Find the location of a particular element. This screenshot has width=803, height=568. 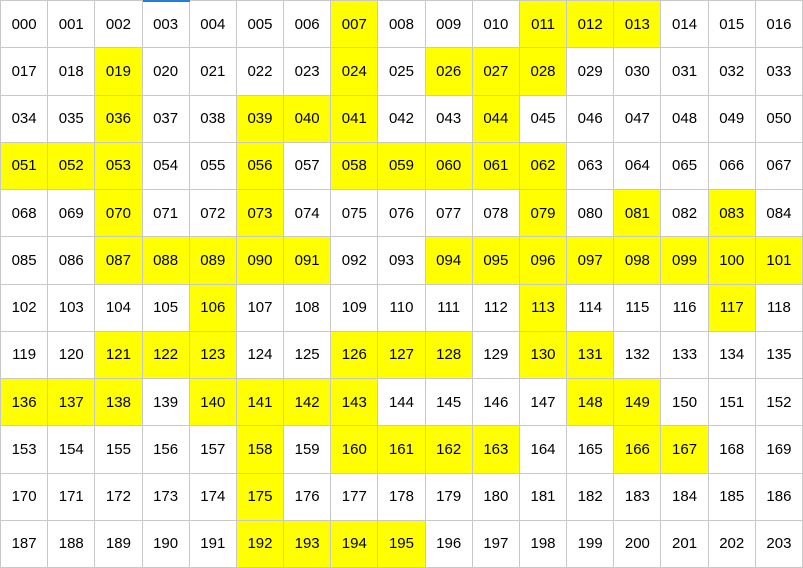

grid-cell: 077 is located at coordinates (449, 214).